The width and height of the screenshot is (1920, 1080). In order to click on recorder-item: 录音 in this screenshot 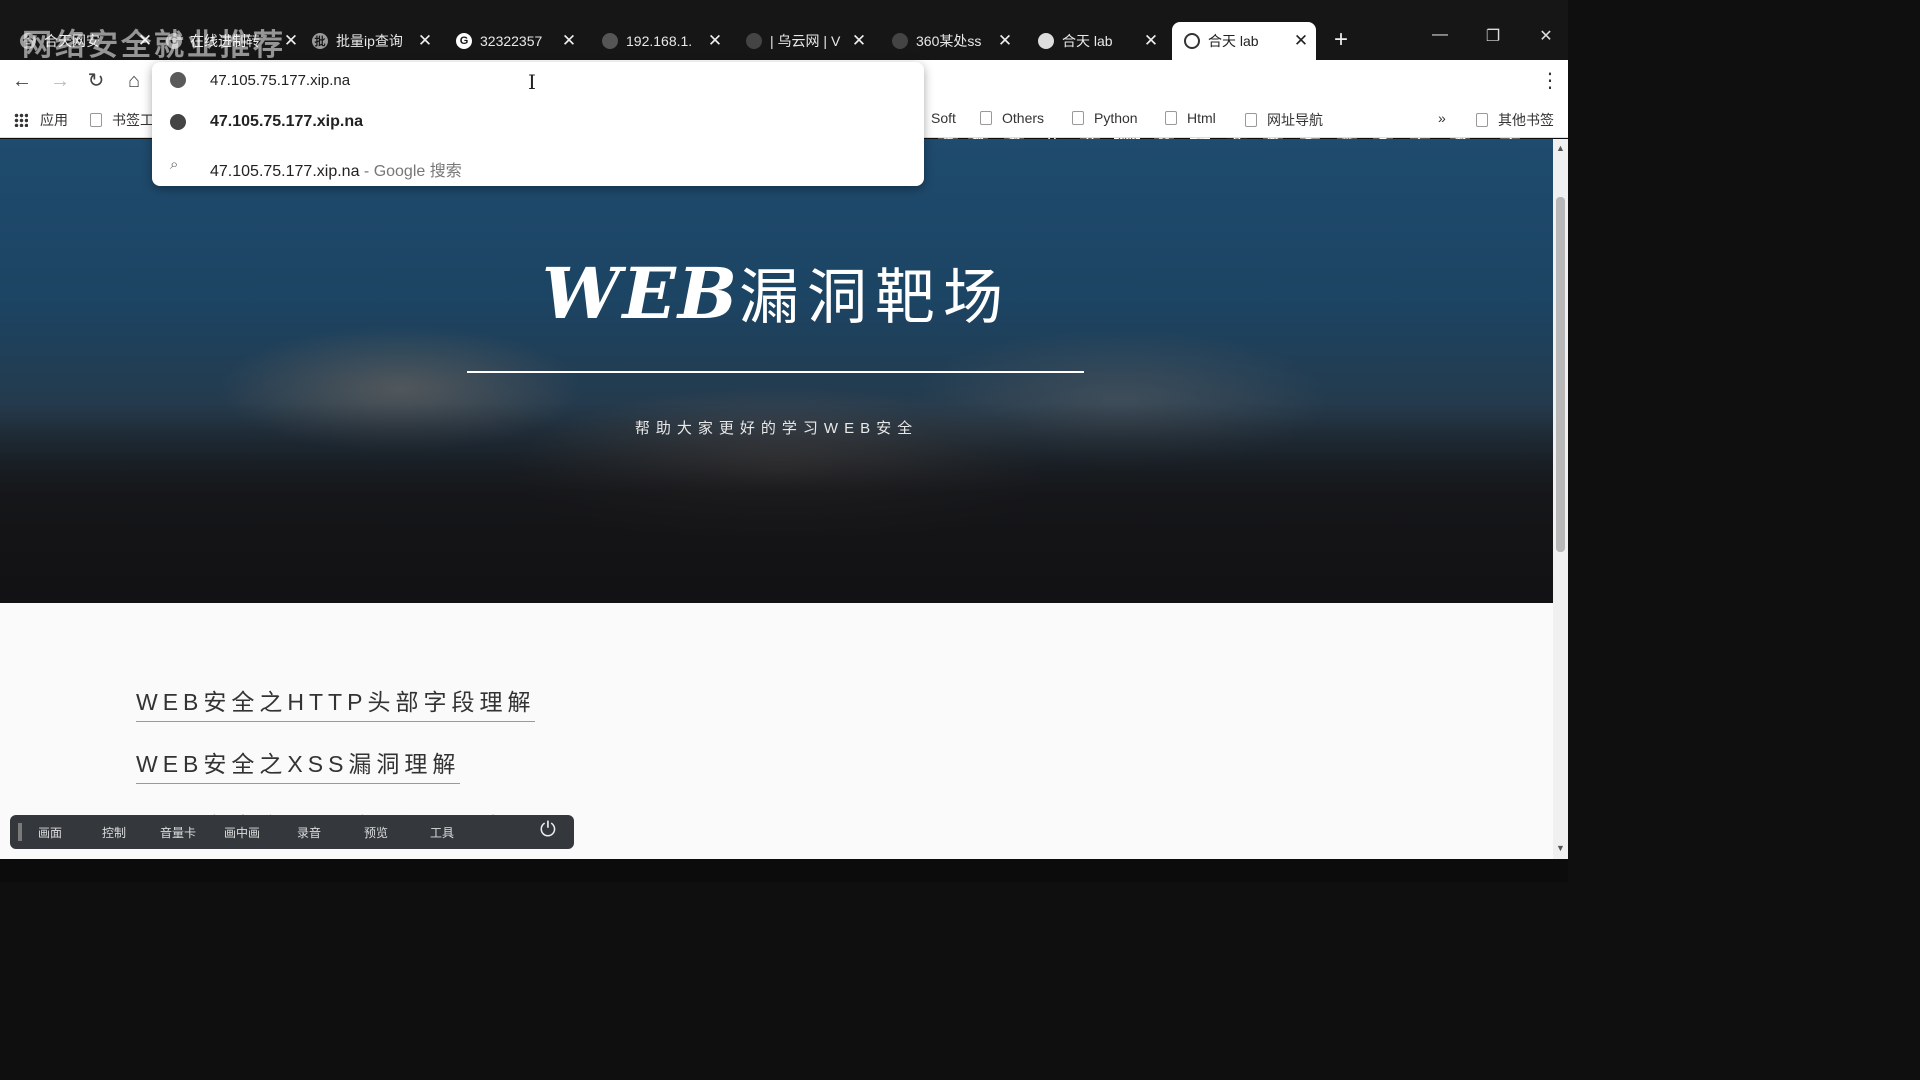, I will do `click(309, 832)`.